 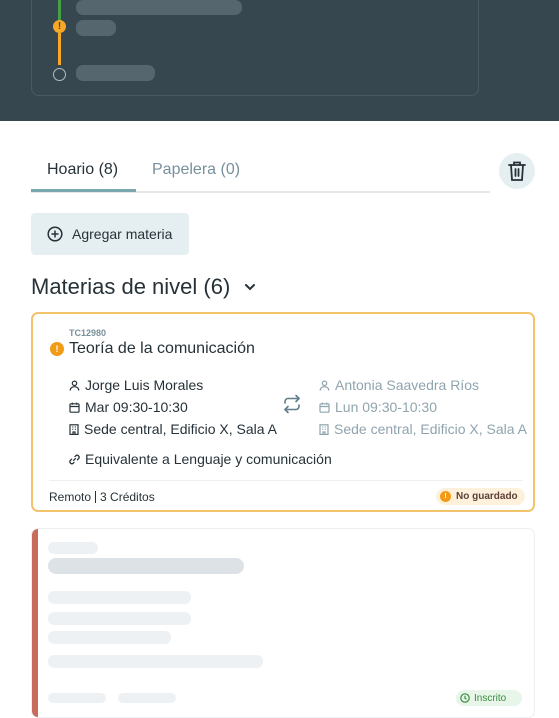 I want to click on tab-papelera: Papelera (0), so click(x=196, y=170).